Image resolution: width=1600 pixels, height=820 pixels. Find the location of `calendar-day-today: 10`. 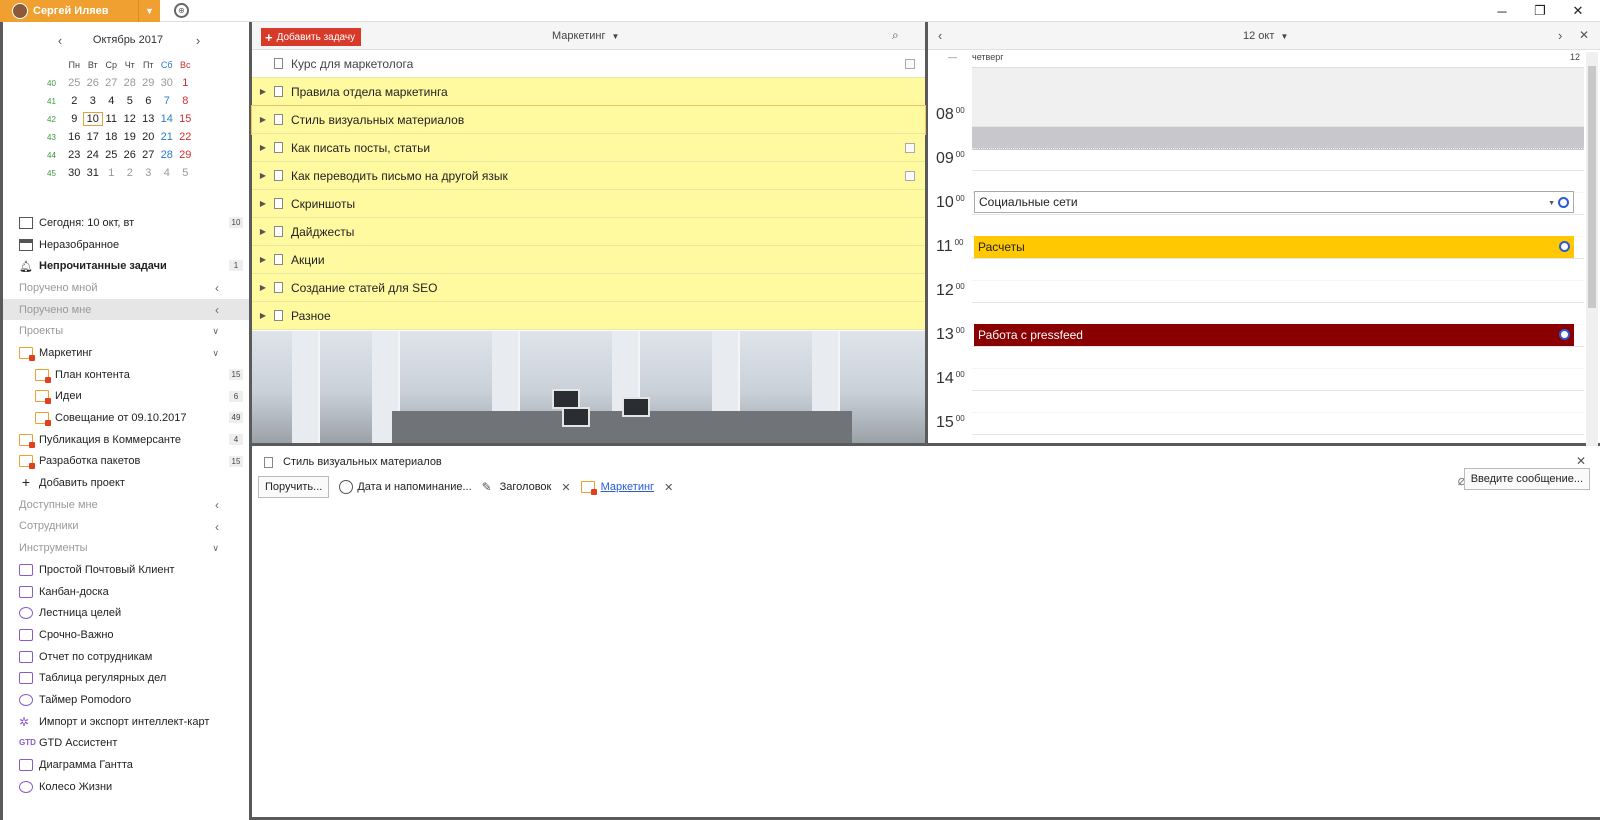

calendar-day-today: 10 is located at coordinates (92, 119).